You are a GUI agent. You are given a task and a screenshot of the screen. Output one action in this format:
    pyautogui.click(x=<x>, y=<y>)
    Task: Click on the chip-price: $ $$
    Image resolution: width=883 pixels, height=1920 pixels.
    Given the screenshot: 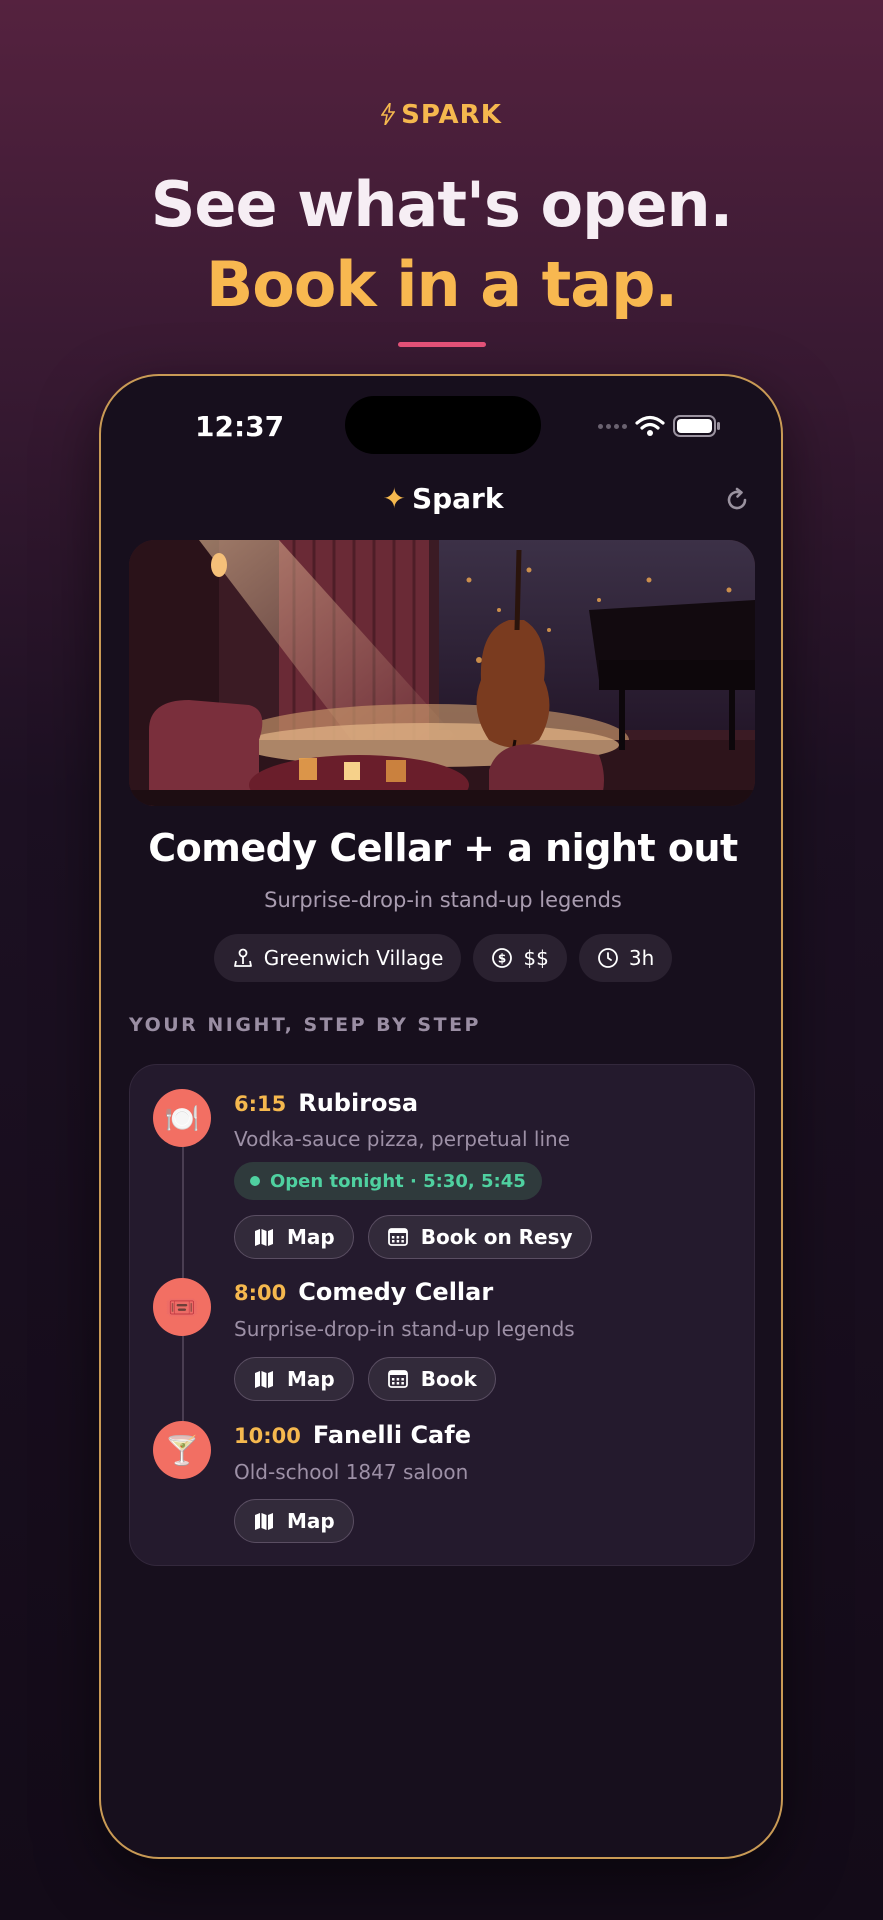 What is the action you would take?
    pyautogui.click(x=520, y=958)
    